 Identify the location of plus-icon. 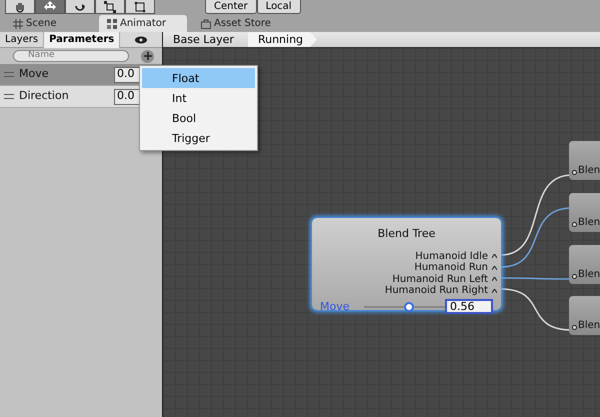
(148, 56).